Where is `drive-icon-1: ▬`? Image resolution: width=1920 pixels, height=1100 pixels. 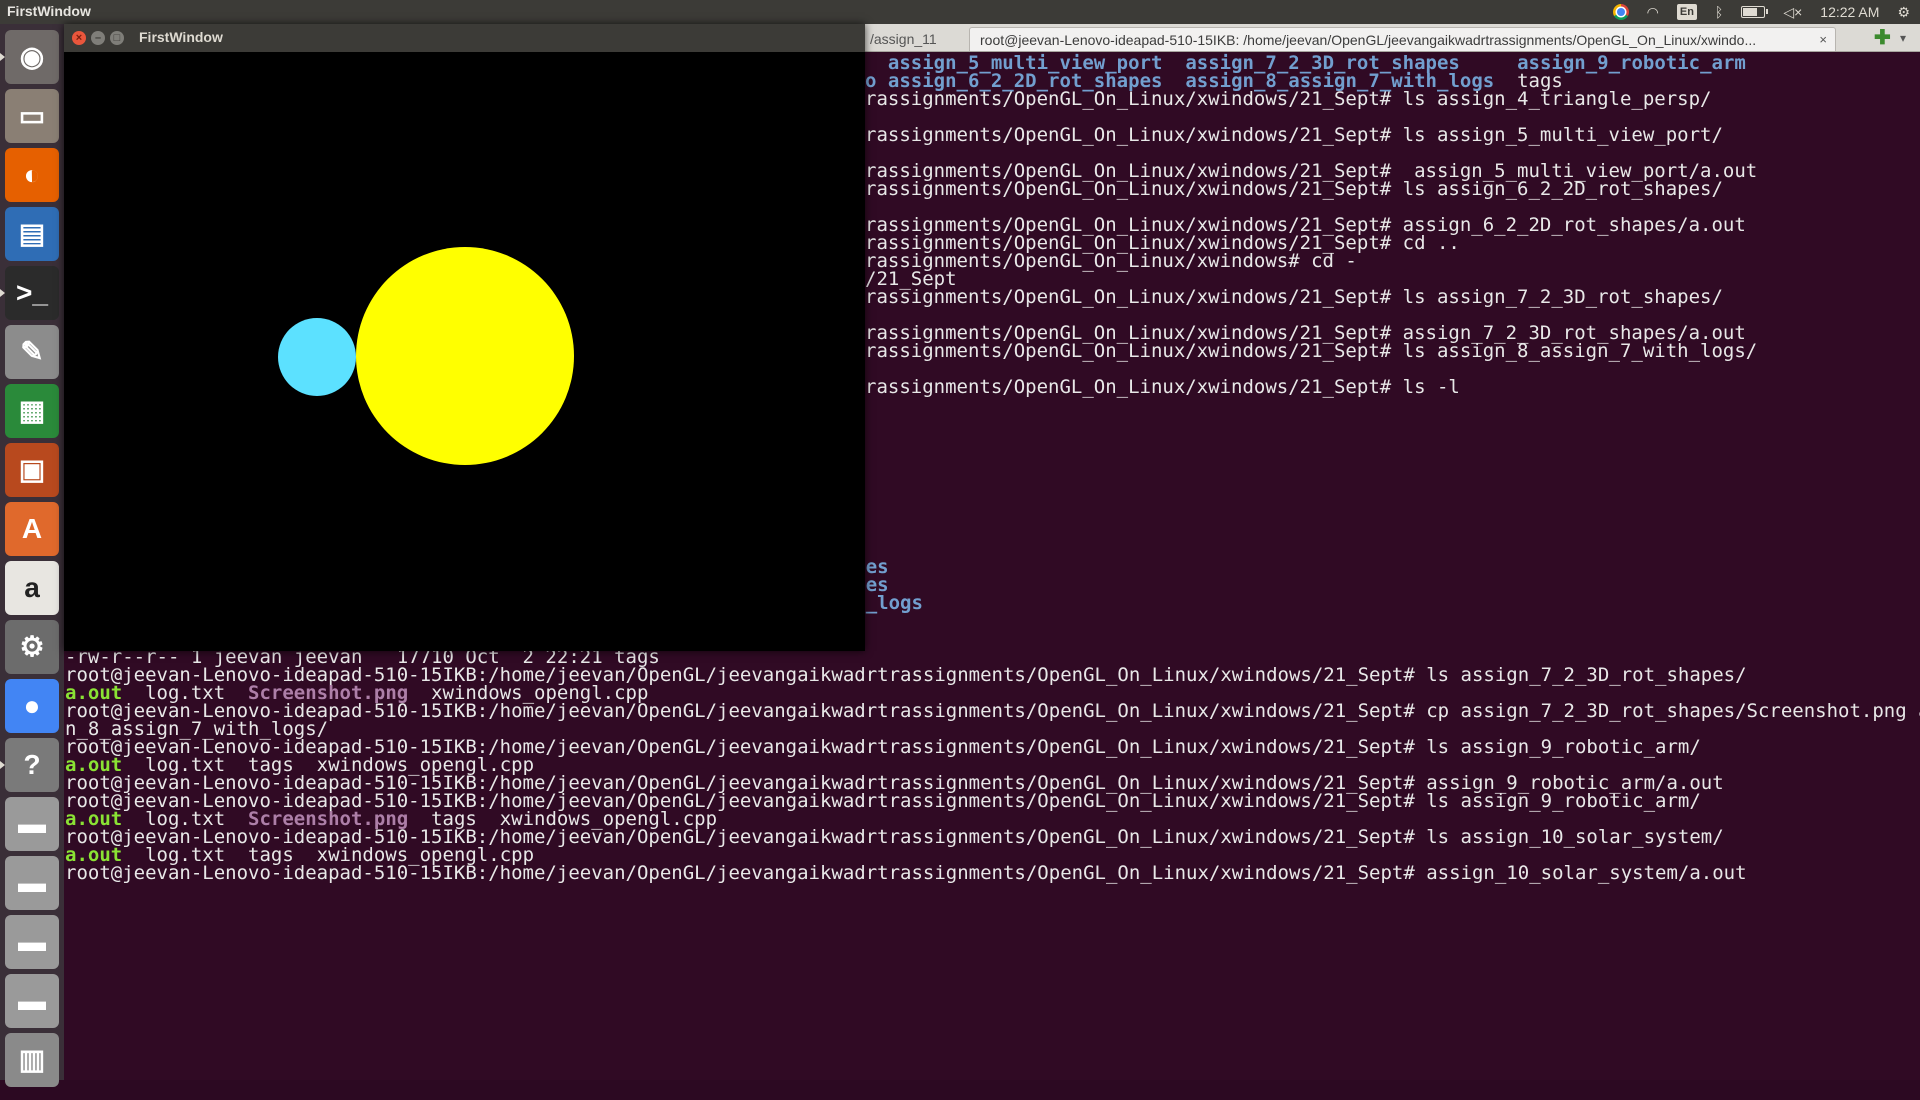
drive-icon-1: ▬ is located at coordinates (32, 824).